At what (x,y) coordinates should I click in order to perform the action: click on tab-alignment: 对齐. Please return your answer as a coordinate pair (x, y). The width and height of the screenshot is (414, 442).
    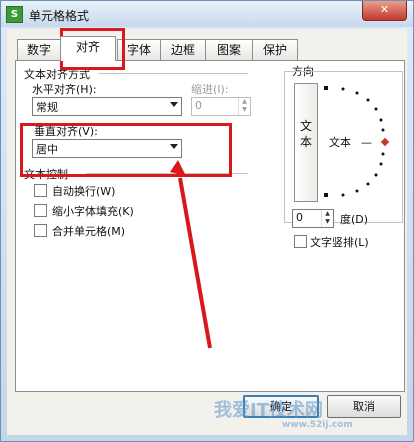
    Looking at the image, I should click on (88, 48).